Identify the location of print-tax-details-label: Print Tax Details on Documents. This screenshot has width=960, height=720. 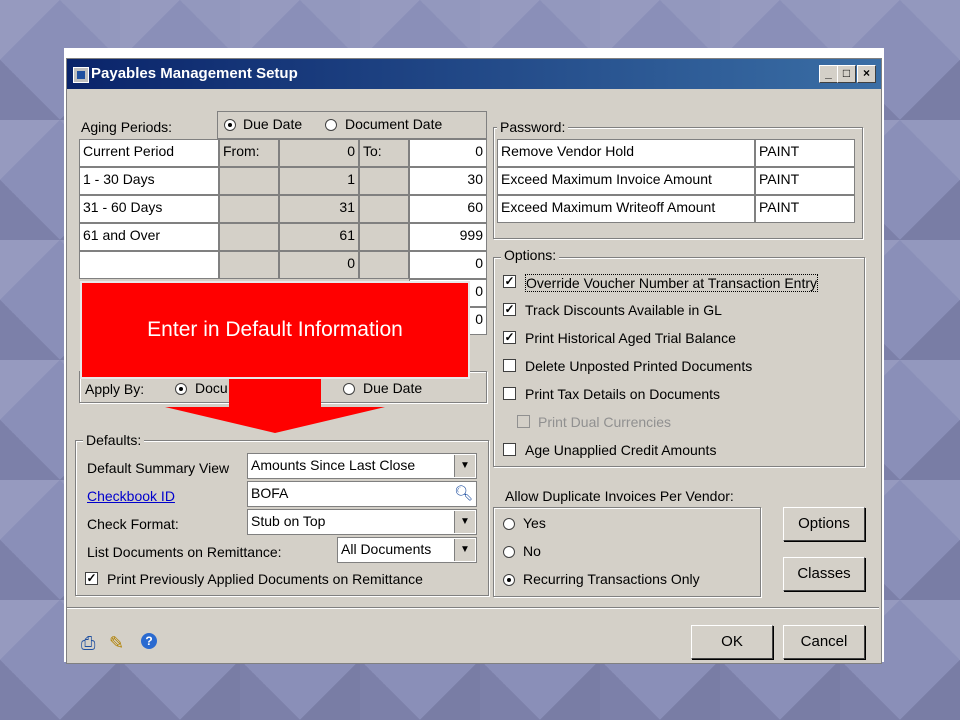
(623, 394).